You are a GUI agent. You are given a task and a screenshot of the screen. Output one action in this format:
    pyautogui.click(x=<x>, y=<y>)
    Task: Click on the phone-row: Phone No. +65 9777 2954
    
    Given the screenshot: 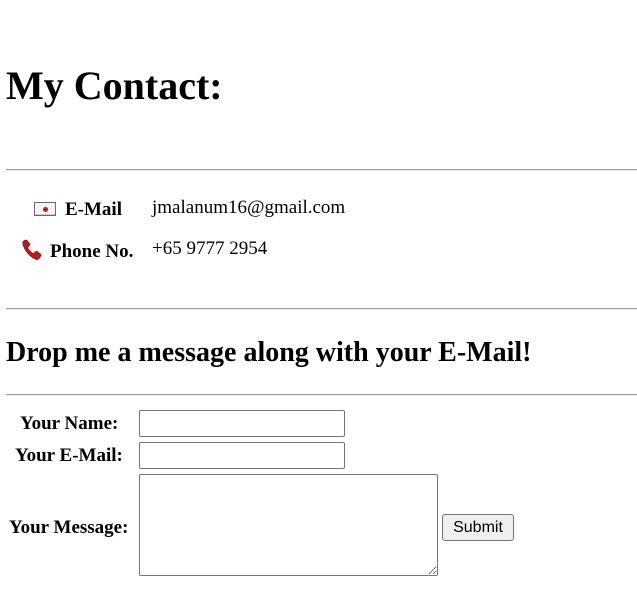 What is the action you would take?
    pyautogui.click(x=318, y=251)
    